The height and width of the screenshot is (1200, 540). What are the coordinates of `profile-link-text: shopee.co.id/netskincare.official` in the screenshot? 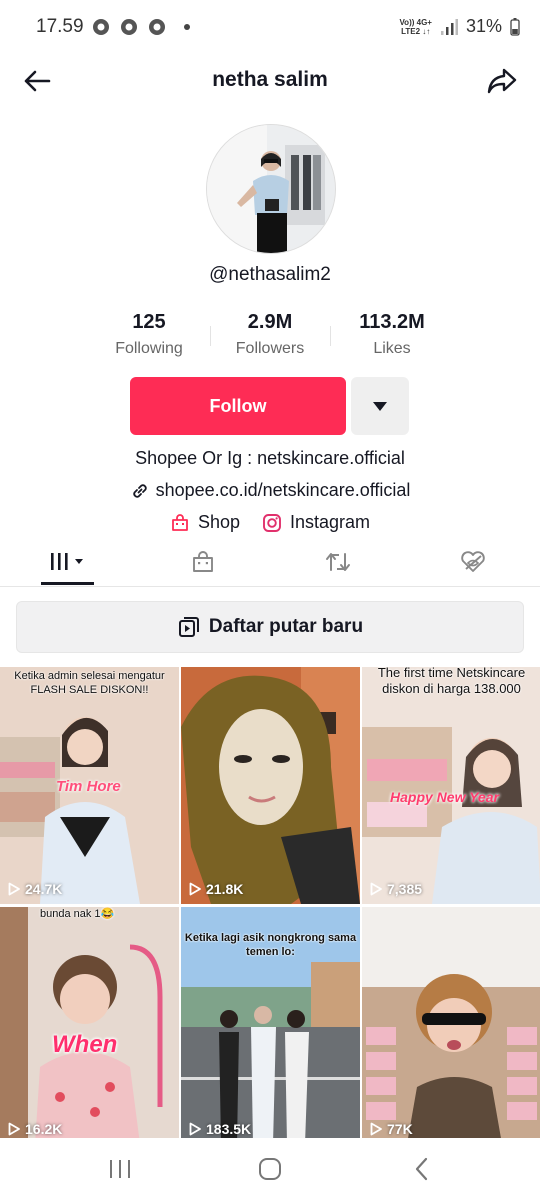 It's located at (283, 490).